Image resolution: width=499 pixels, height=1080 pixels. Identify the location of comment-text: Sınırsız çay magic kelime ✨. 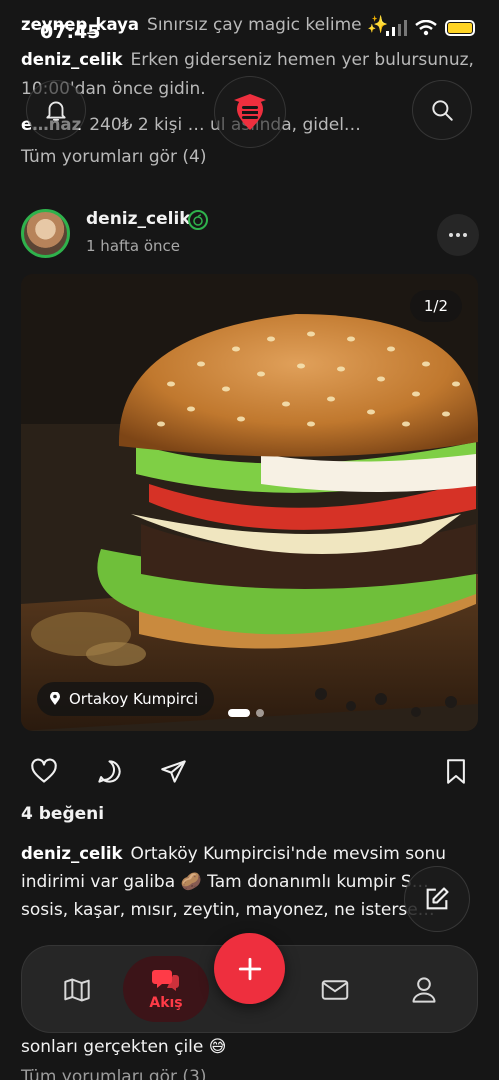
(268, 25).